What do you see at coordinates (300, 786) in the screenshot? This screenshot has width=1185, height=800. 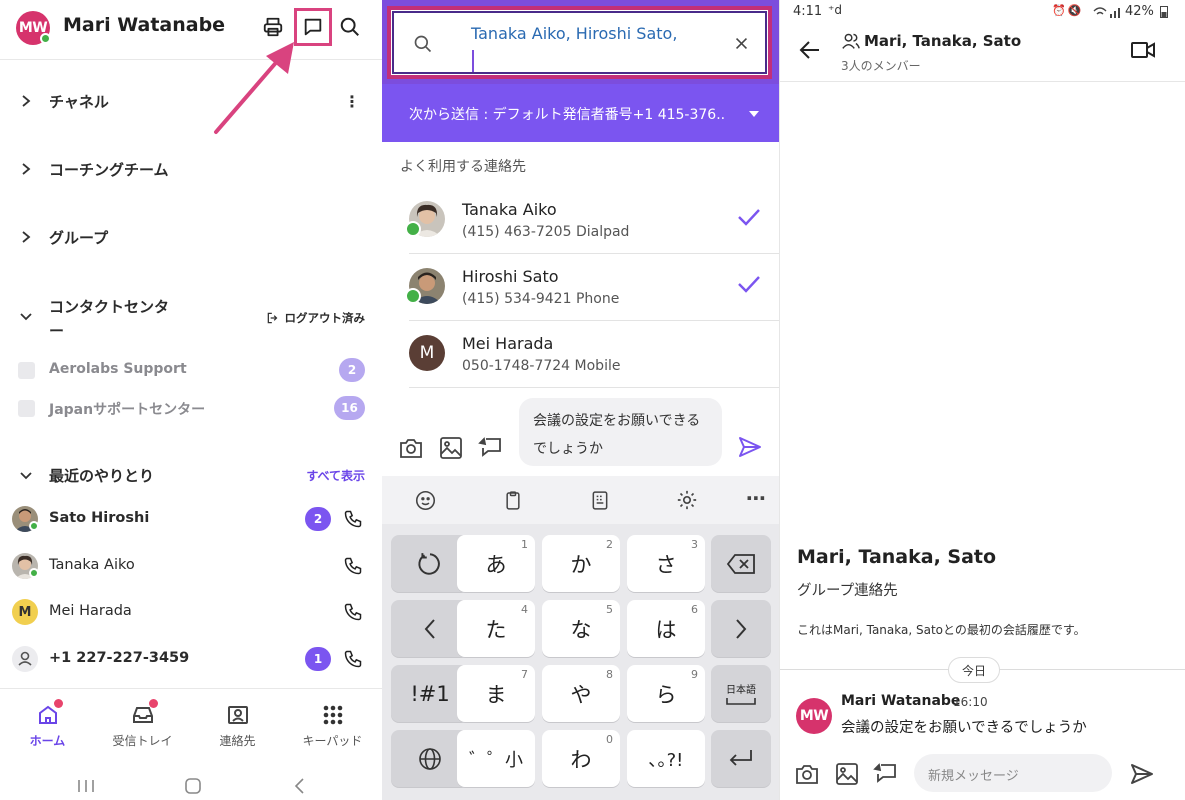 I see `back-button-icon` at bounding box center [300, 786].